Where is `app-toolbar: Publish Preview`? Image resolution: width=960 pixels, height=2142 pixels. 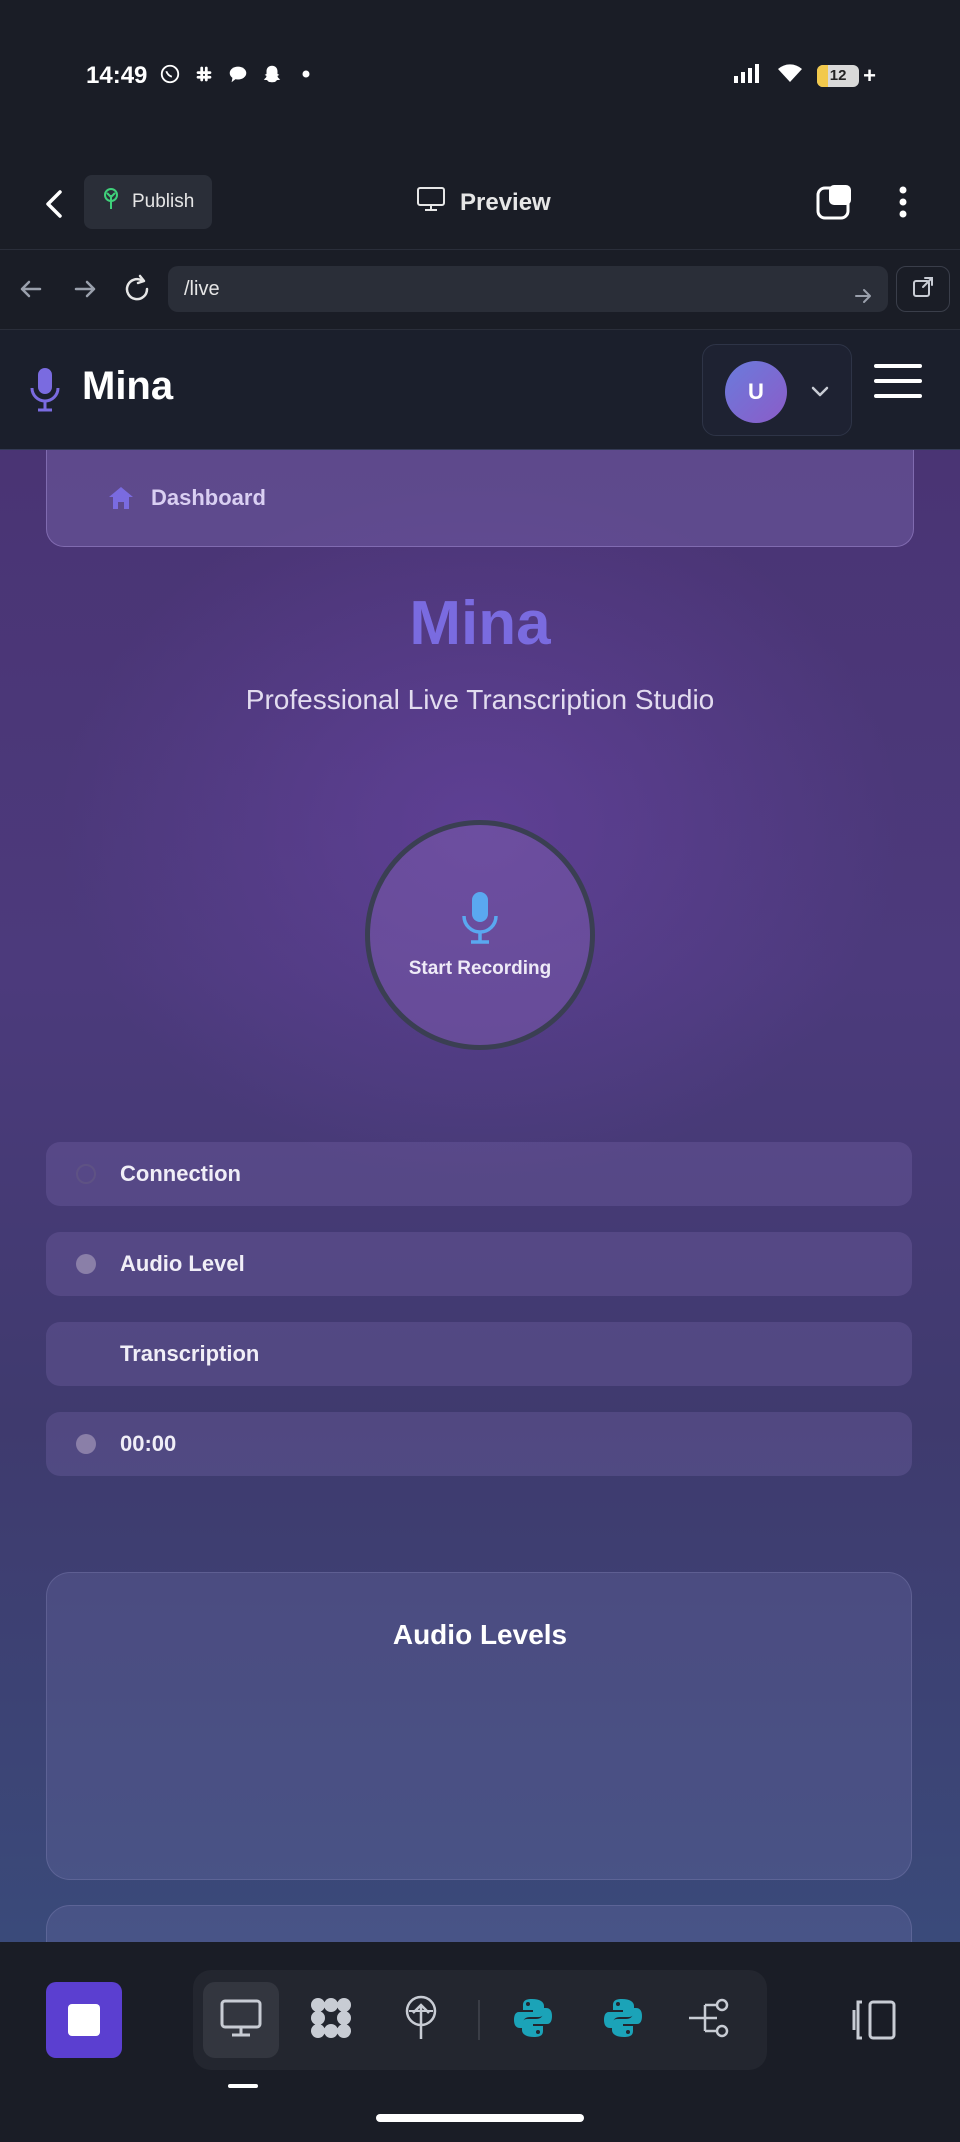
app-toolbar: Publish Preview is located at coordinates (480, 205).